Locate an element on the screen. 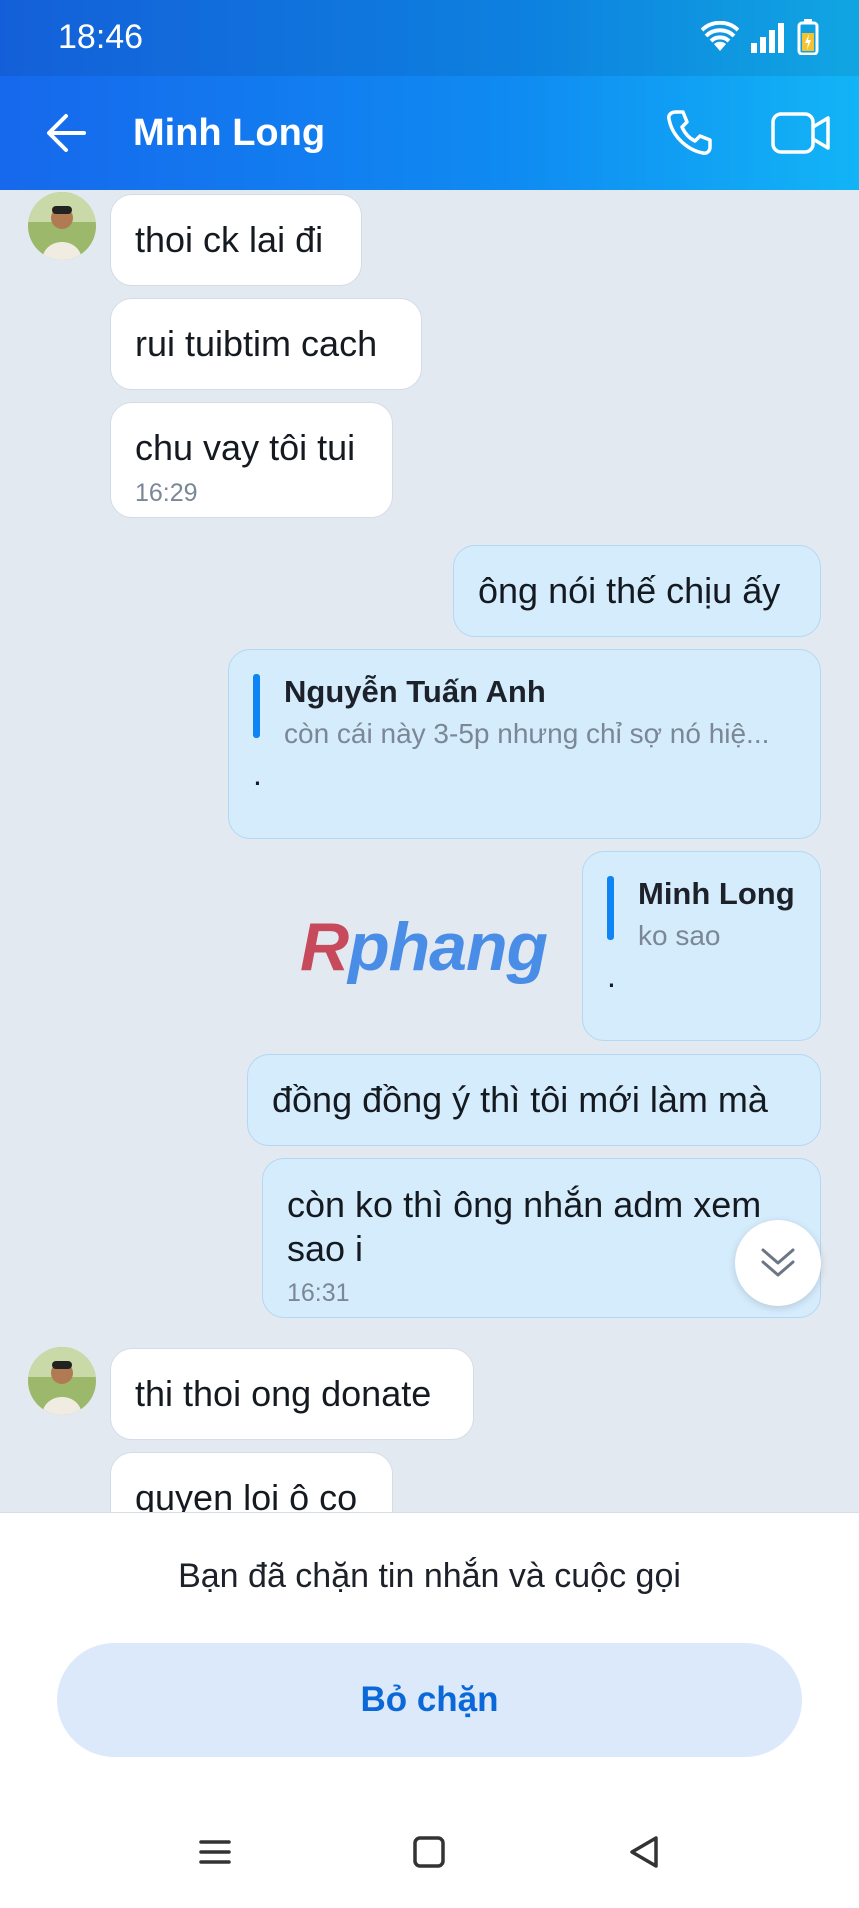  chat-header: Minh Long is located at coordinates (429, 133).